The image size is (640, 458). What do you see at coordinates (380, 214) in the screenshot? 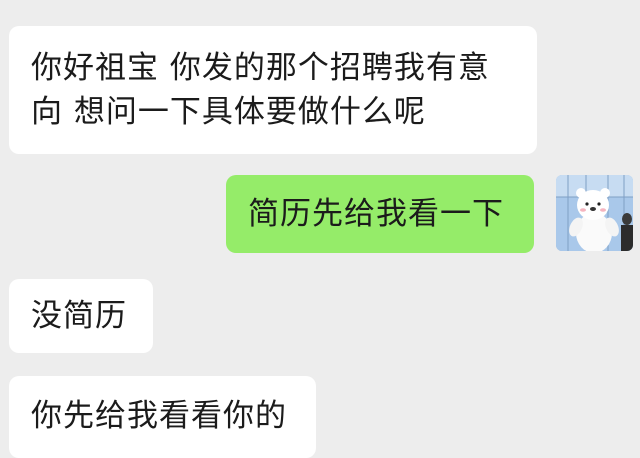
I see `message-bubble-outgoing: 简历先给我看一下` at bounding box center [380, 214].